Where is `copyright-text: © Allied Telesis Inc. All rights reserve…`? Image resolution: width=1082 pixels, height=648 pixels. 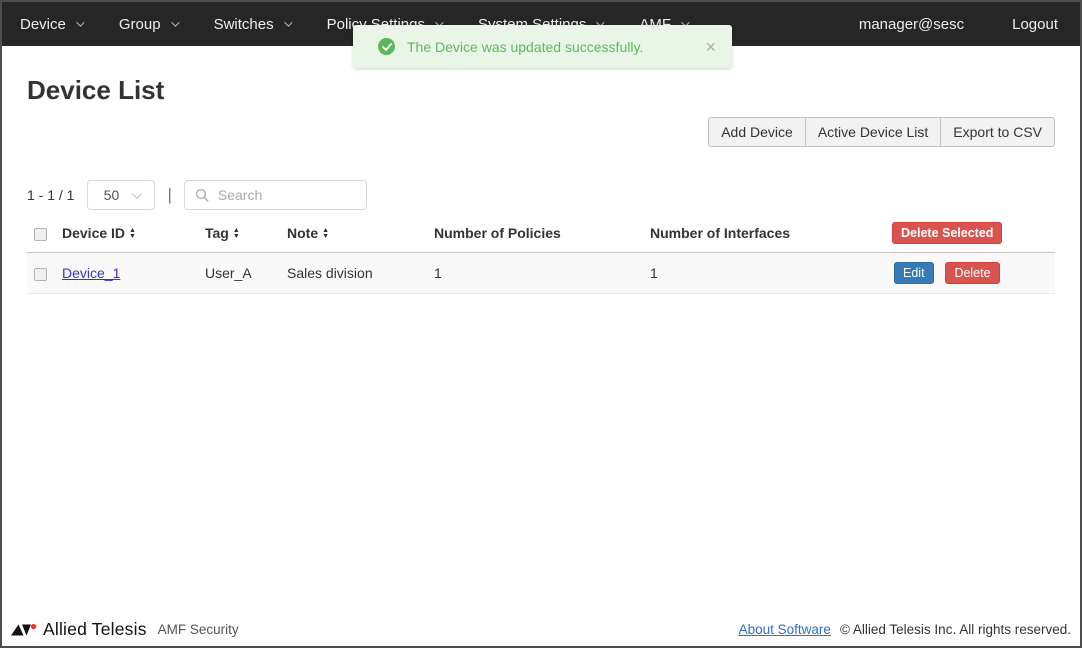
copyright-text: © Allied Telesis Inc. All rights reserve… is located at coordinates (955, 629).